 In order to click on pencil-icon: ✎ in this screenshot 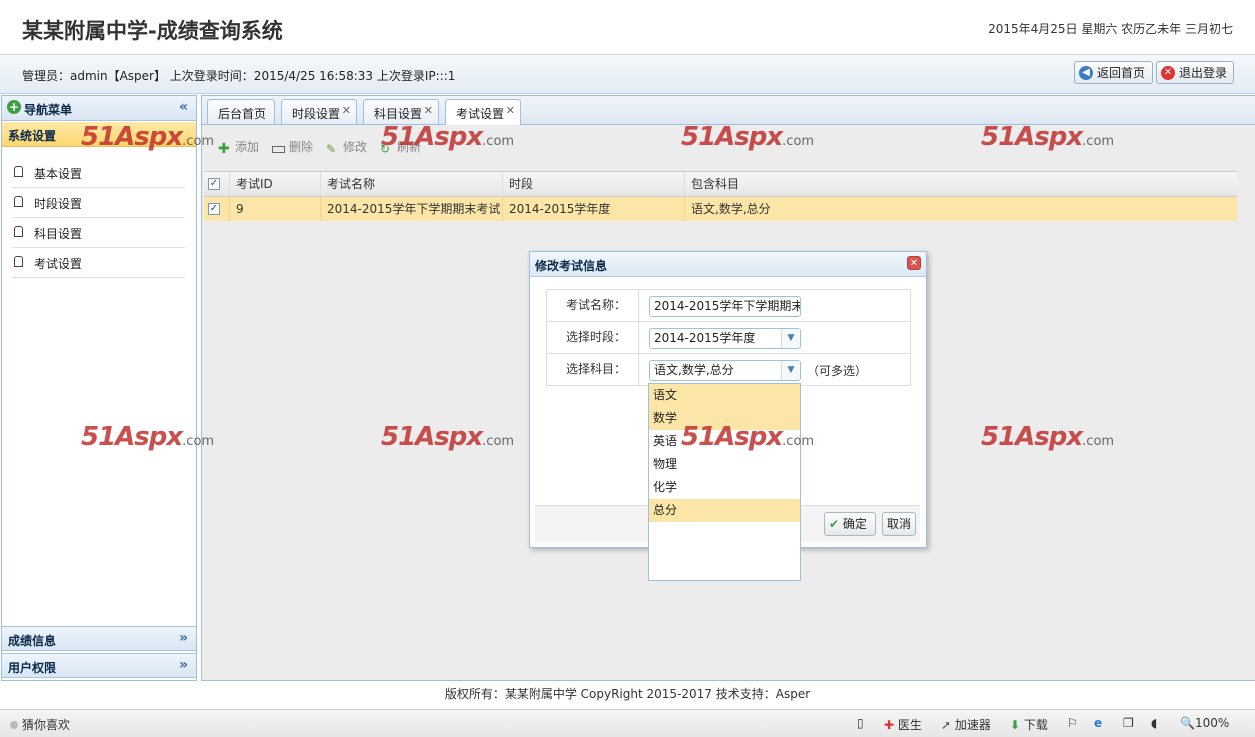, I will do `click(331, 149)`.